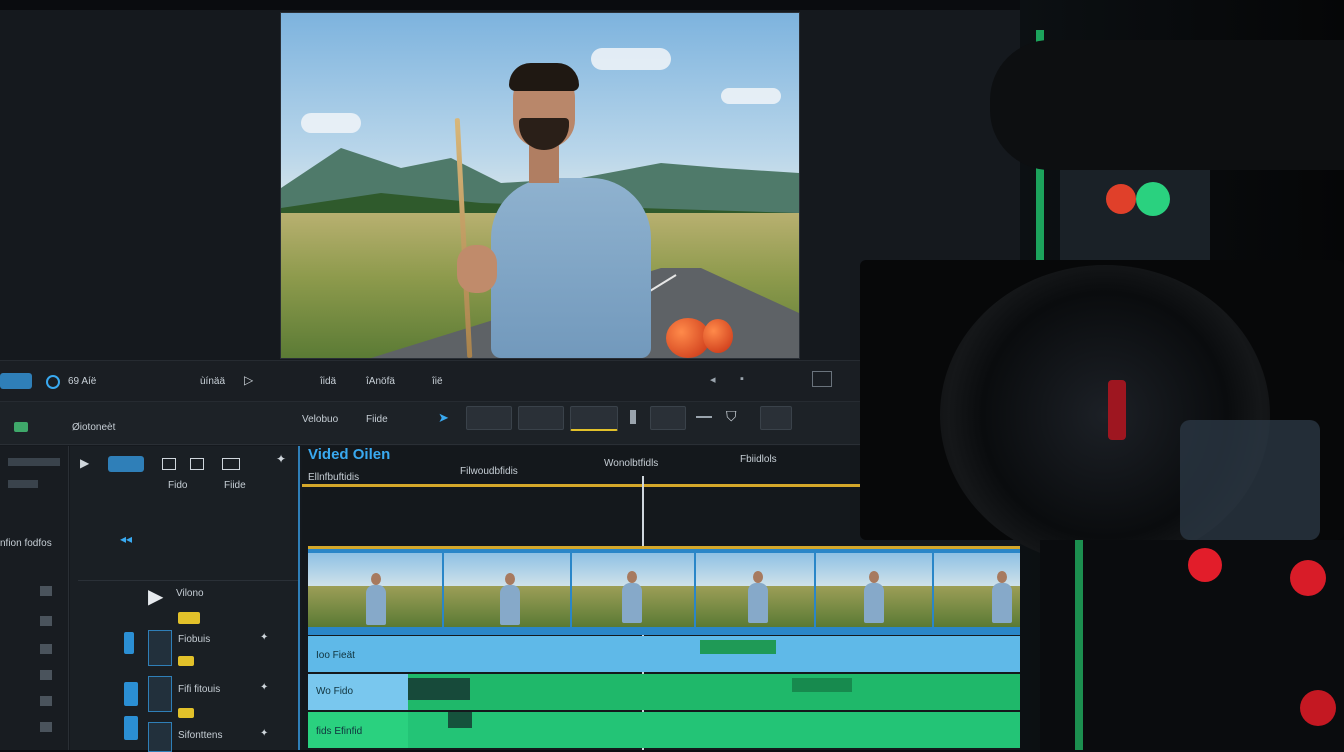 The height and width of the screenshot is (752, 1344). What do you see at coordinates (188, 580) in the screenshot?
I see `divider` at bounding box center [188, 580].